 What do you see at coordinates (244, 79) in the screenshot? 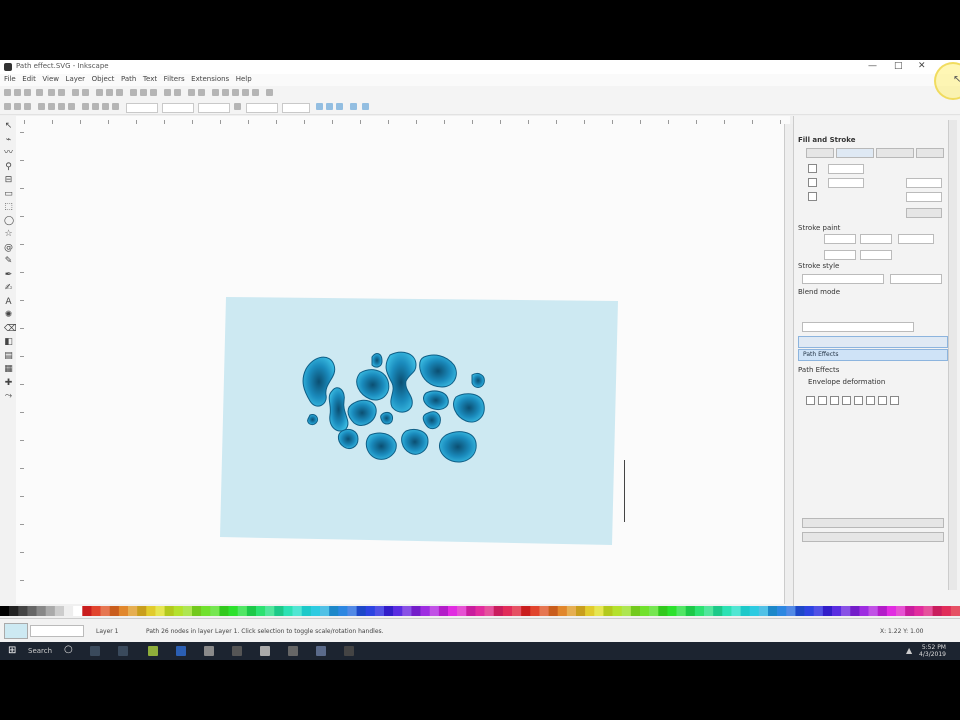
I see `menu-help: Help` at bounding box center [244, 79].